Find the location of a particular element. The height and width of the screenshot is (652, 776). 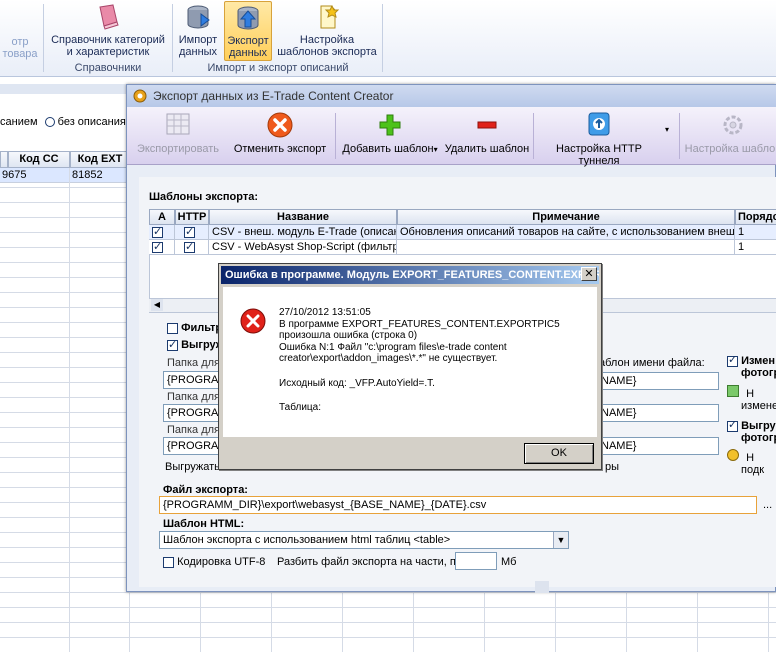

import-button: Импорт данных is located at coordinates (198, 31).